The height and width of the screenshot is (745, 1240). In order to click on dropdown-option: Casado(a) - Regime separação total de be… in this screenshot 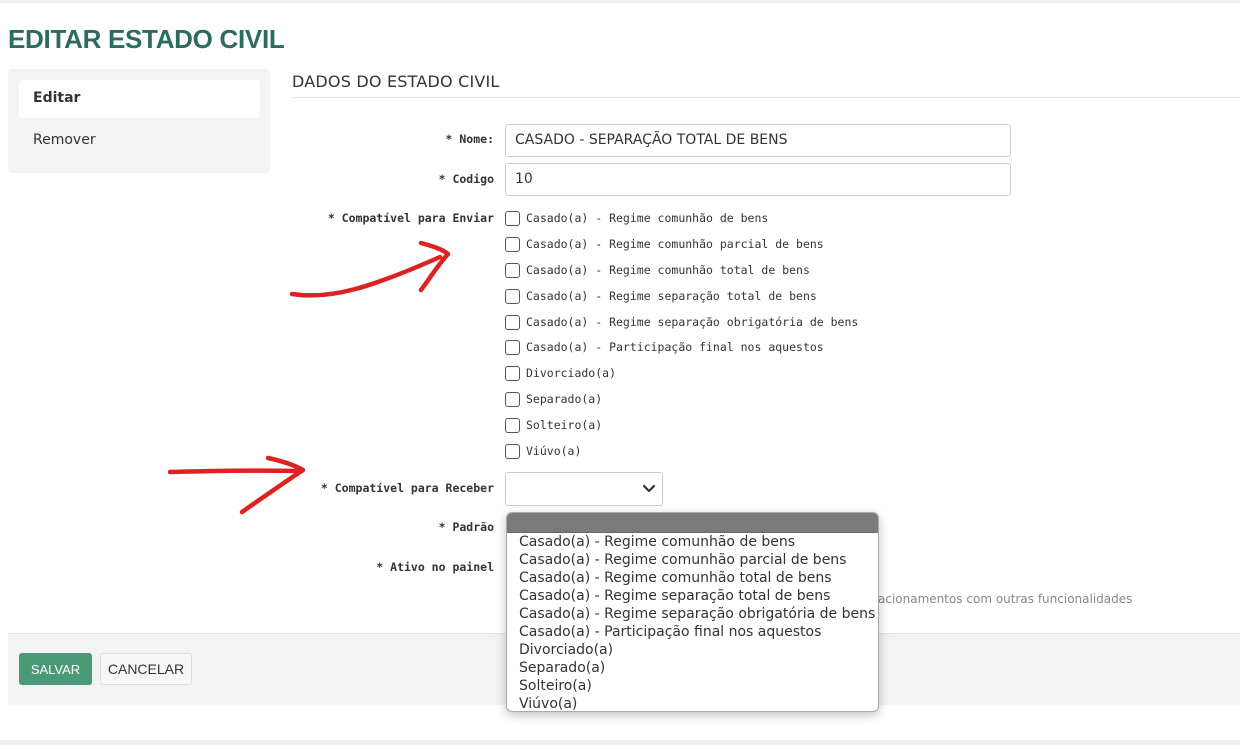, I will do `click(692, 596)`.